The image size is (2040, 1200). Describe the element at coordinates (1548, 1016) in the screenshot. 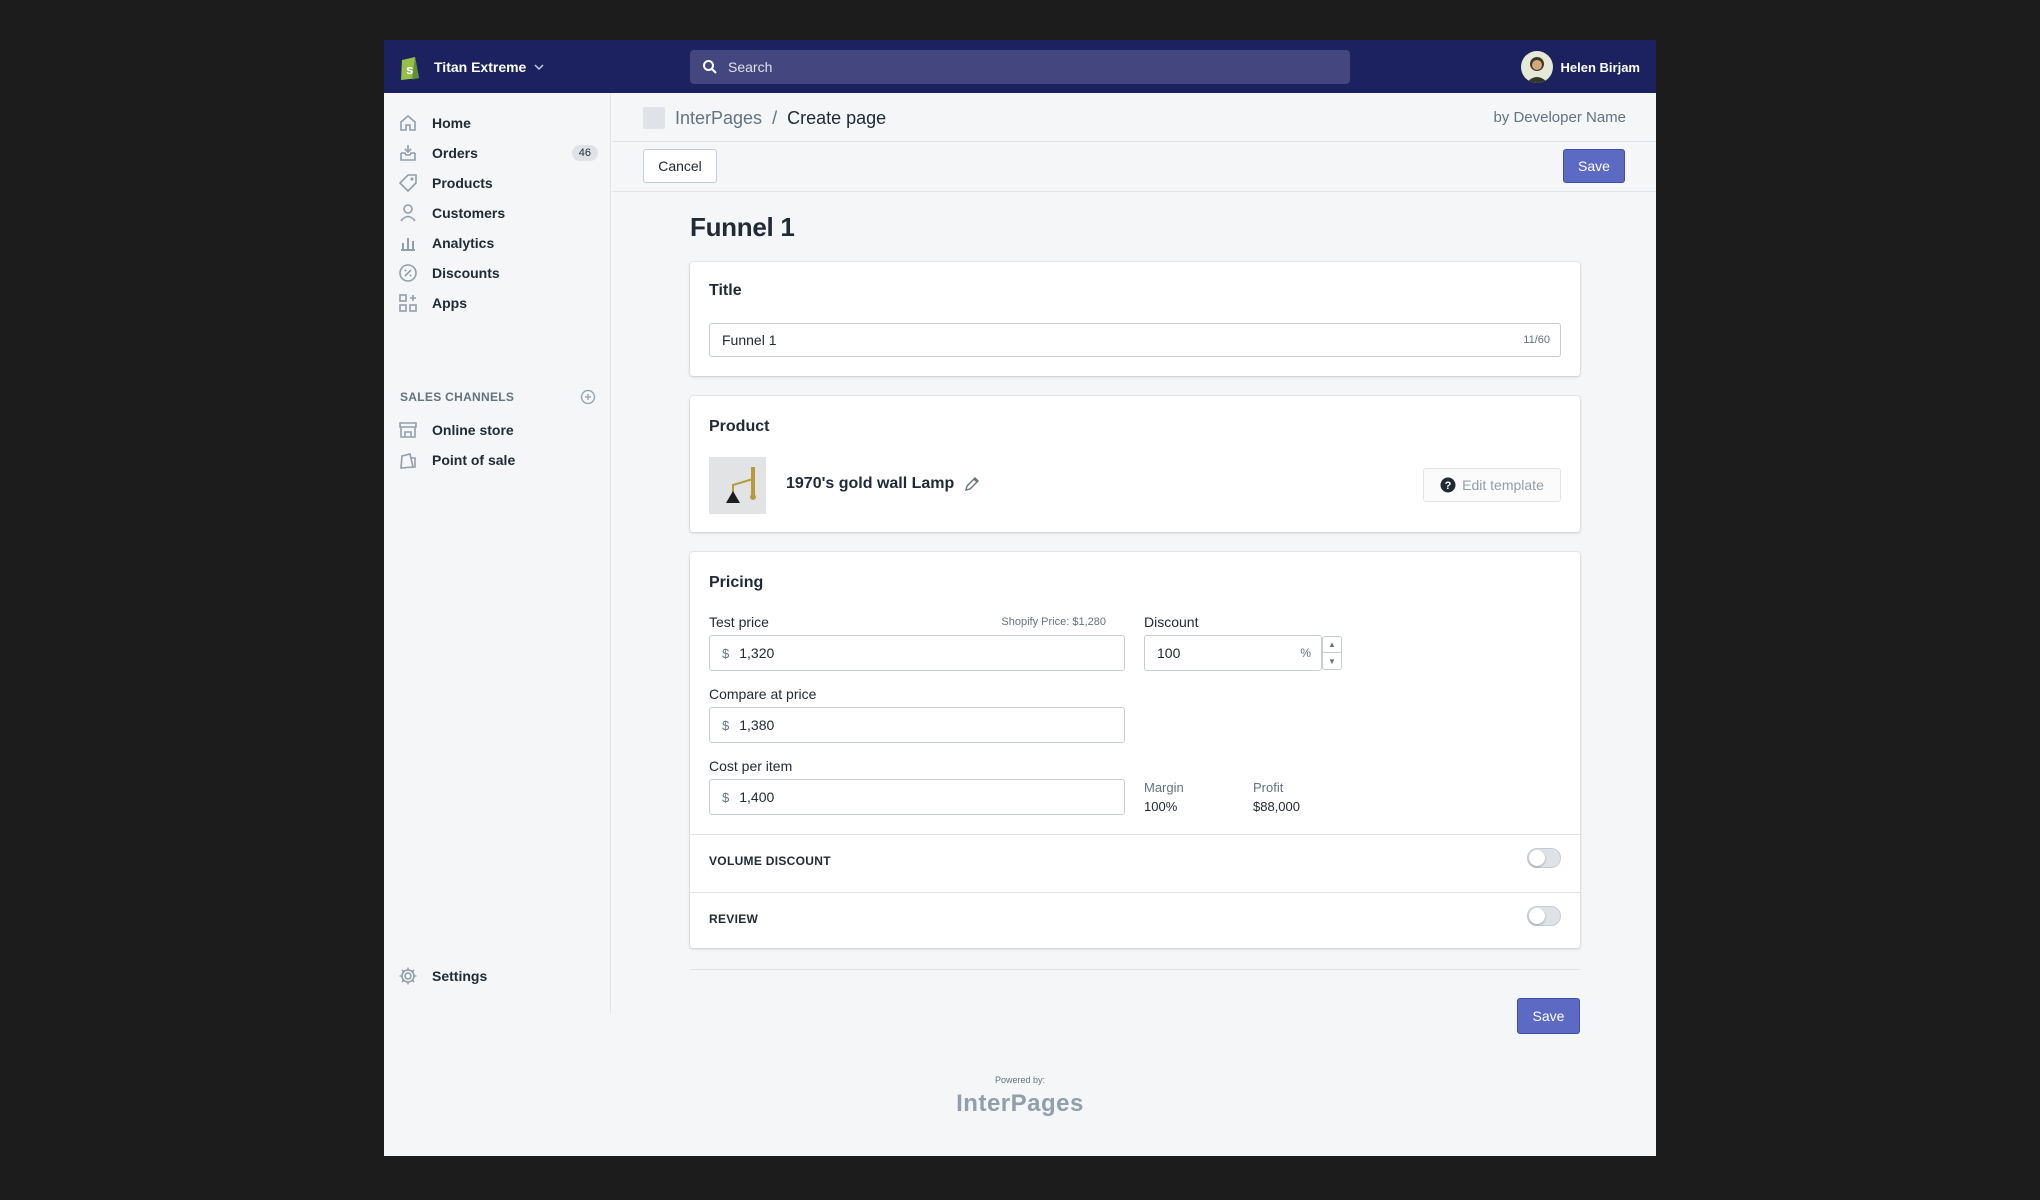

I see `save-button-bottom: Save` at that location.